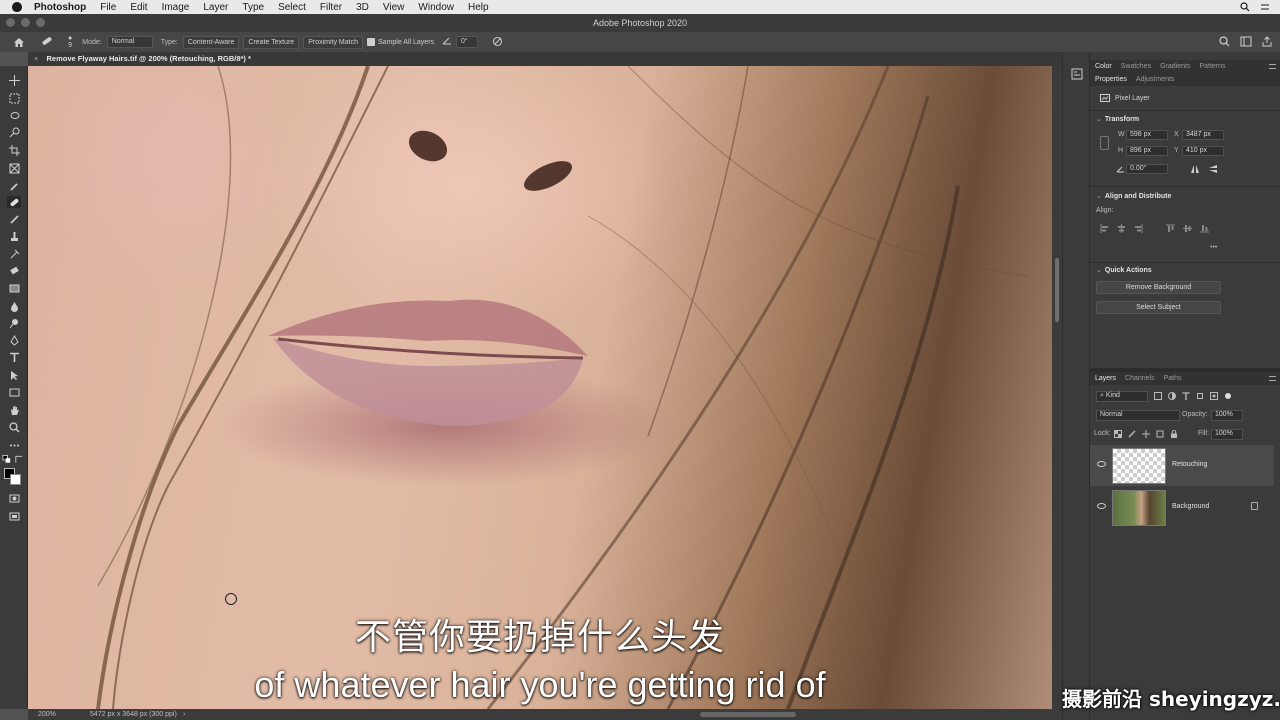 This screenshot has width=1280, height=720. What do you see at coordinates (1057, 290) in the screenshot?
I see `scrollbar-thumb` at bounding box center [1057, 290].